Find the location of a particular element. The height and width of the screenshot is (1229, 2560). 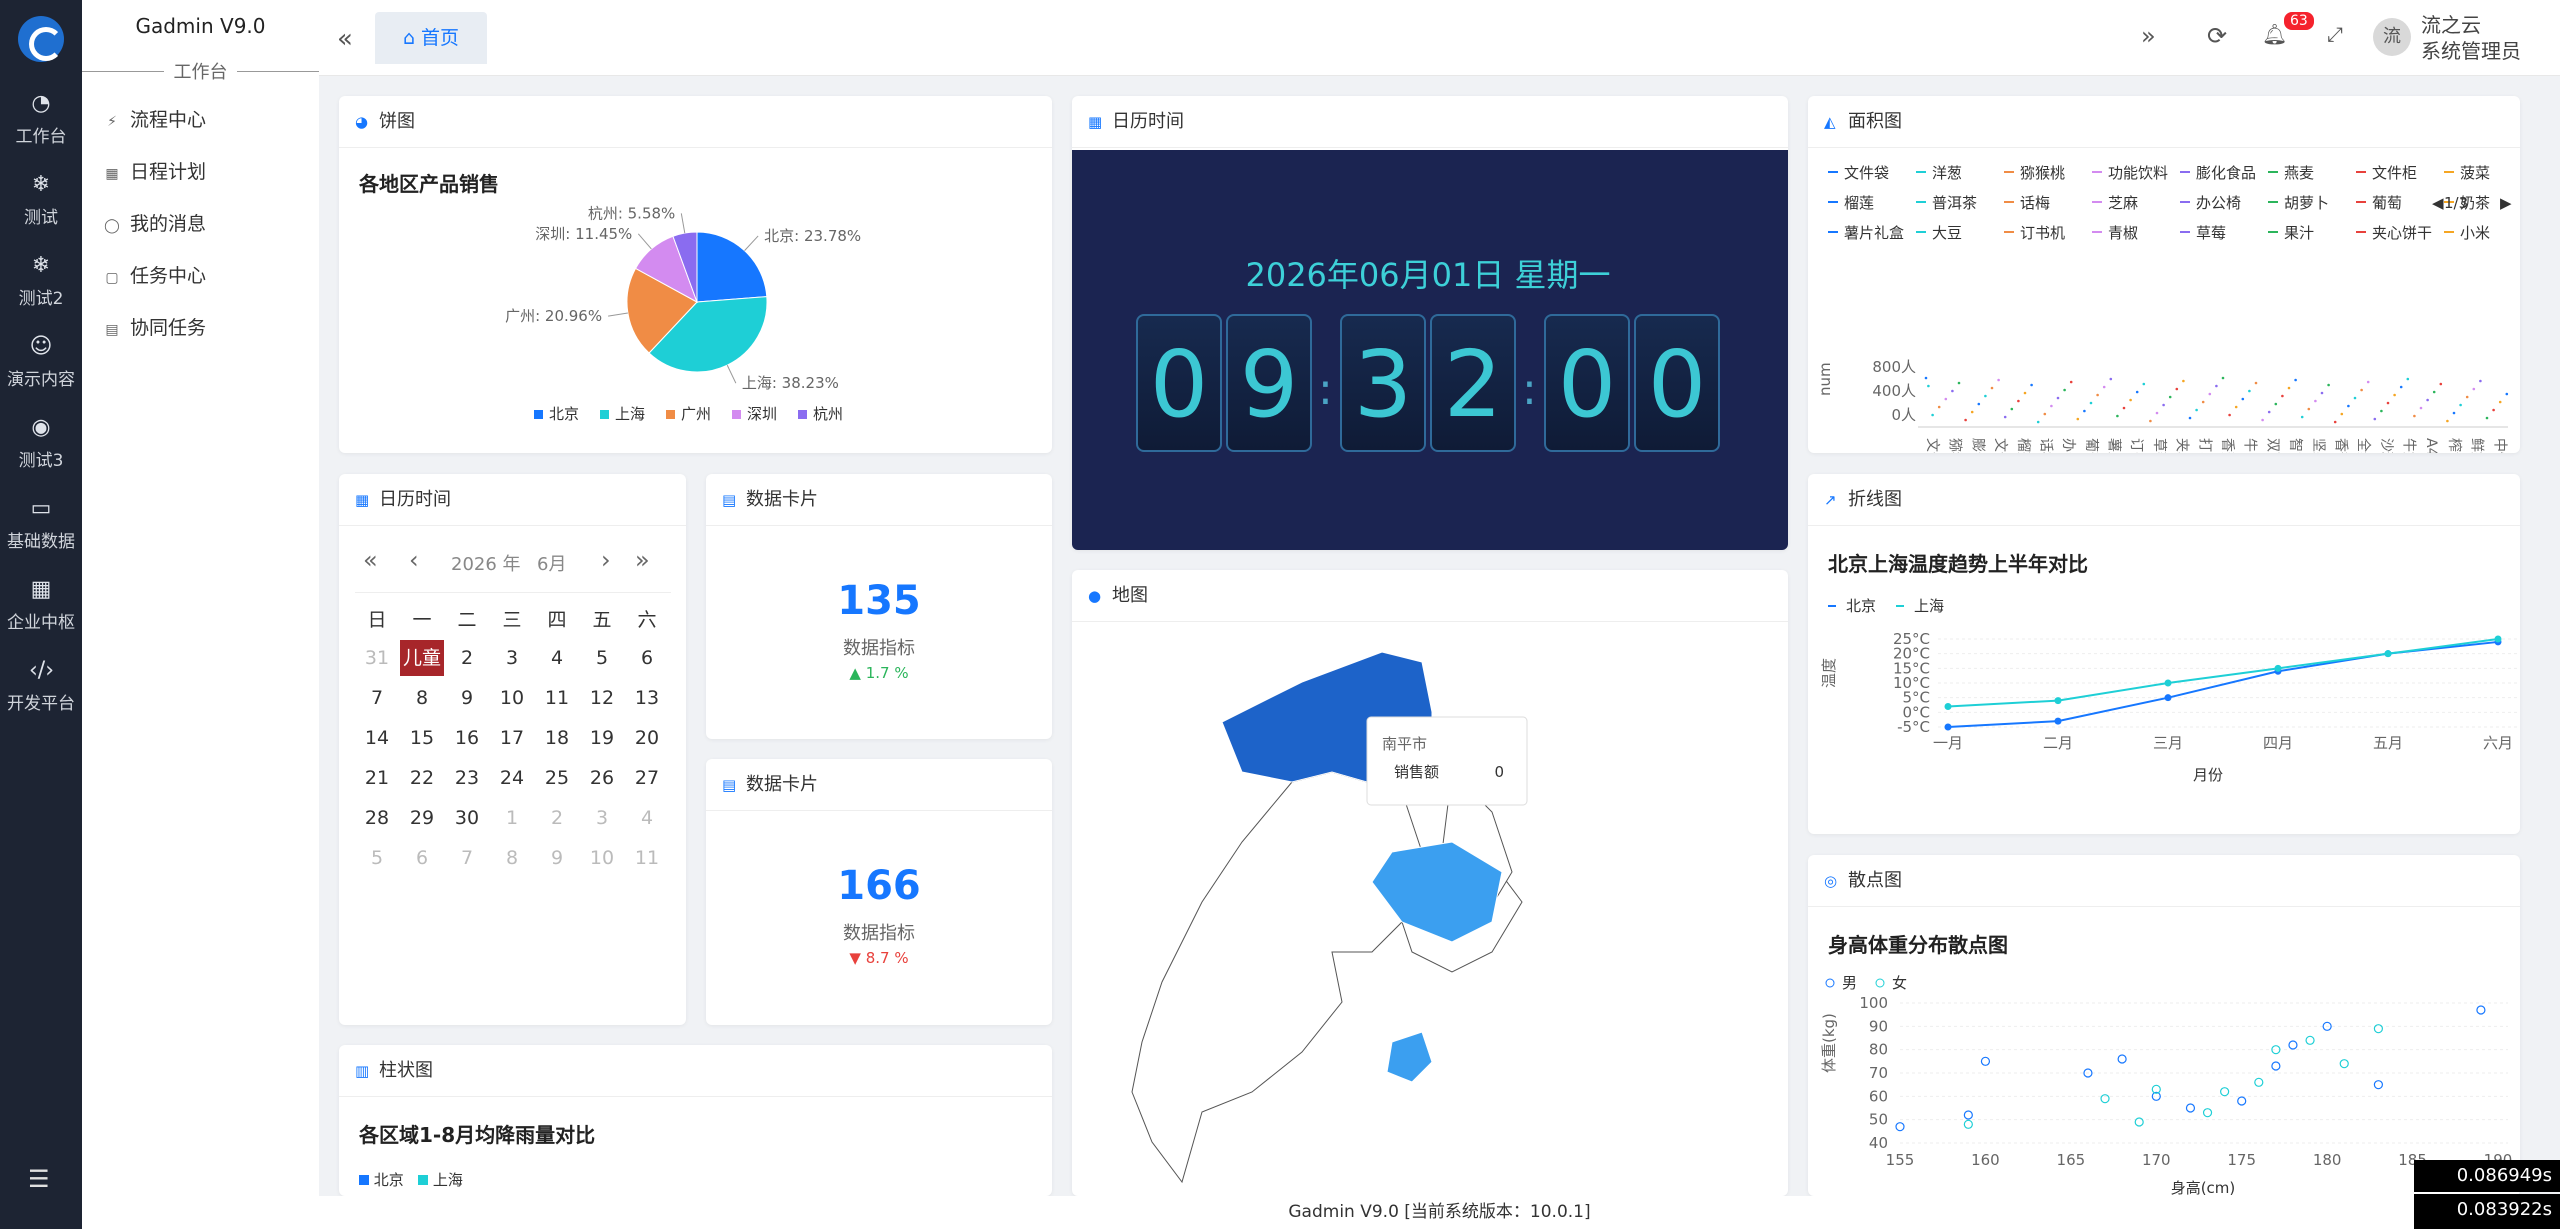

calendar-day: 23 is located at coordinates (467, 778).